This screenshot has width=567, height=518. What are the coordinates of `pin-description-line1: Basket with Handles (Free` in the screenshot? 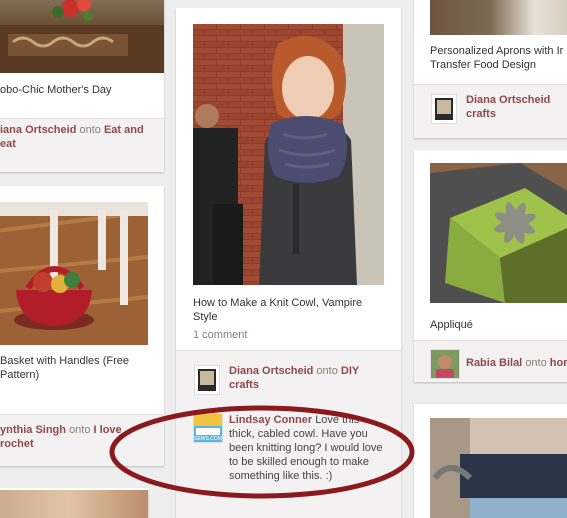 It's located at (64, 361).